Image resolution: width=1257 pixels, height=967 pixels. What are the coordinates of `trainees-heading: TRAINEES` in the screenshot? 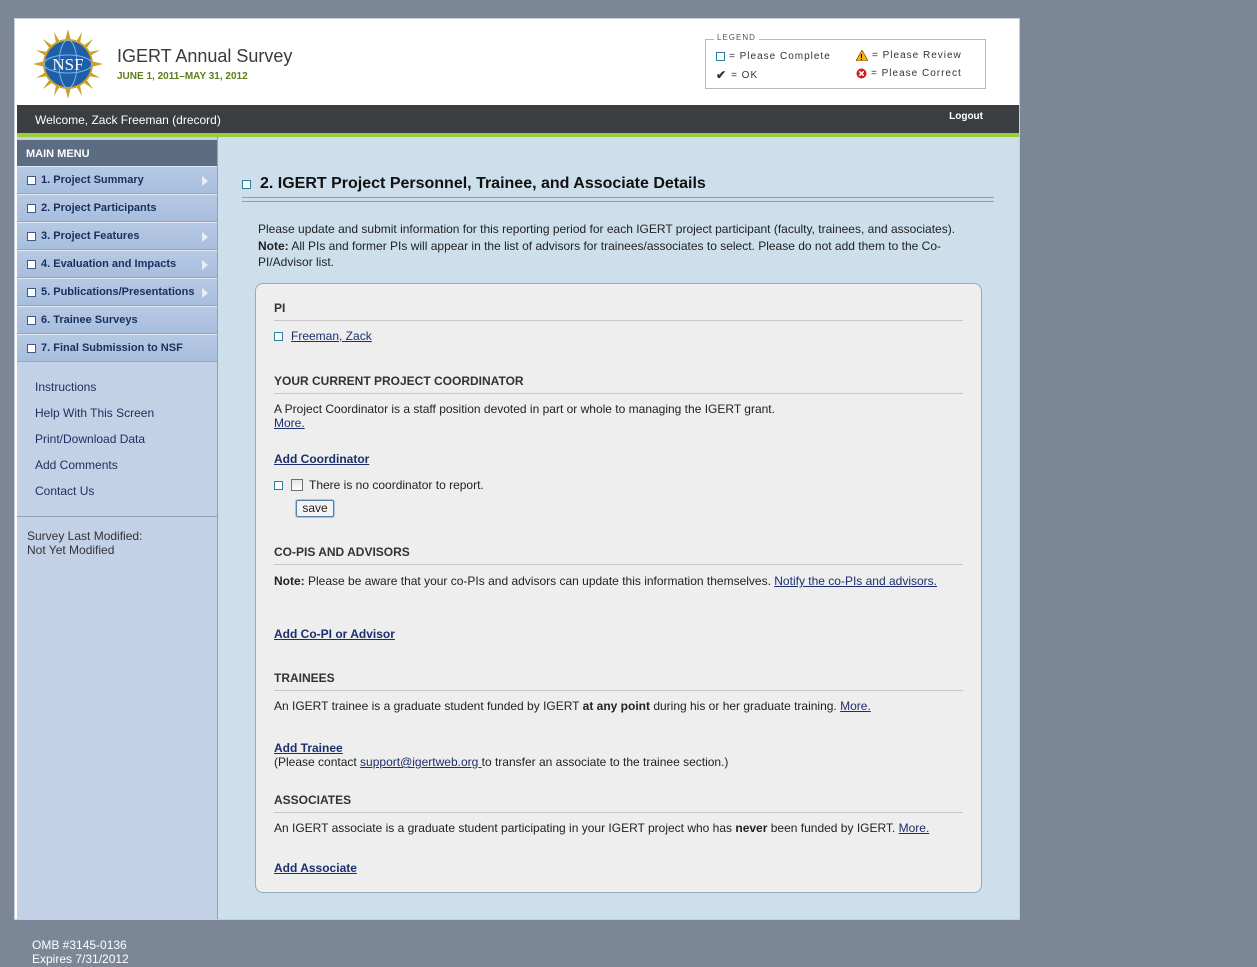 It's located at (618, 681).